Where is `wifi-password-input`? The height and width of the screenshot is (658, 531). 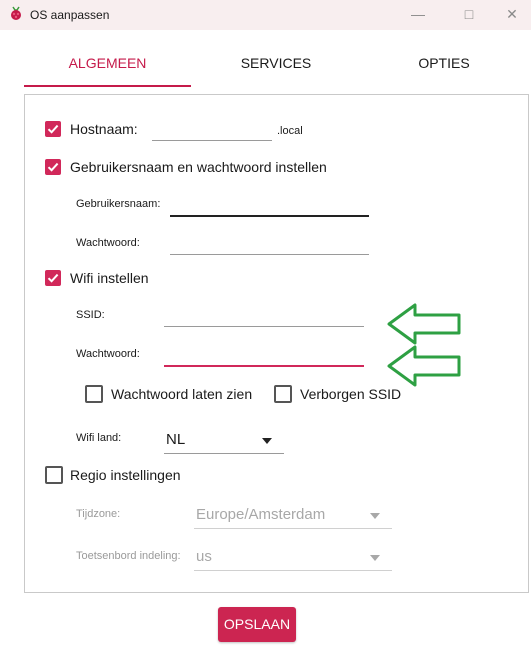
wifi-password-input is located at coordinates (266, 353).